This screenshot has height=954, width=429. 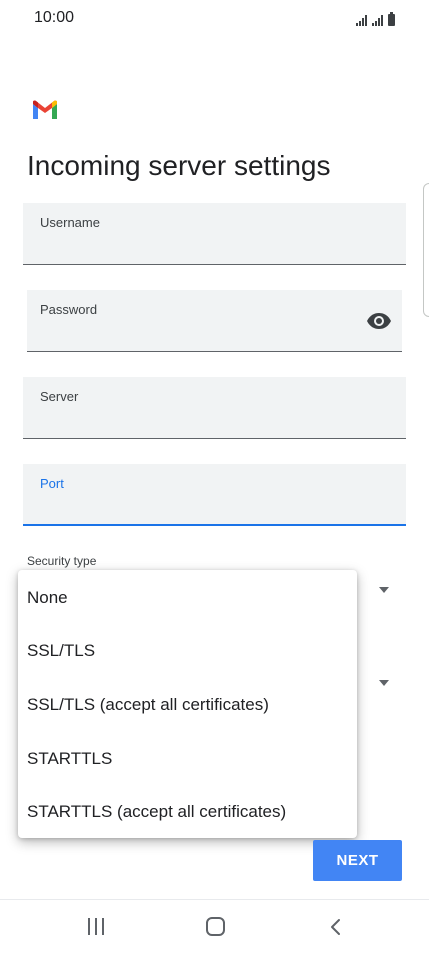 What do you see at coordinates (45, 109) in the screenshot?
I see `gmail-logo` at bounding box center [45, 109].